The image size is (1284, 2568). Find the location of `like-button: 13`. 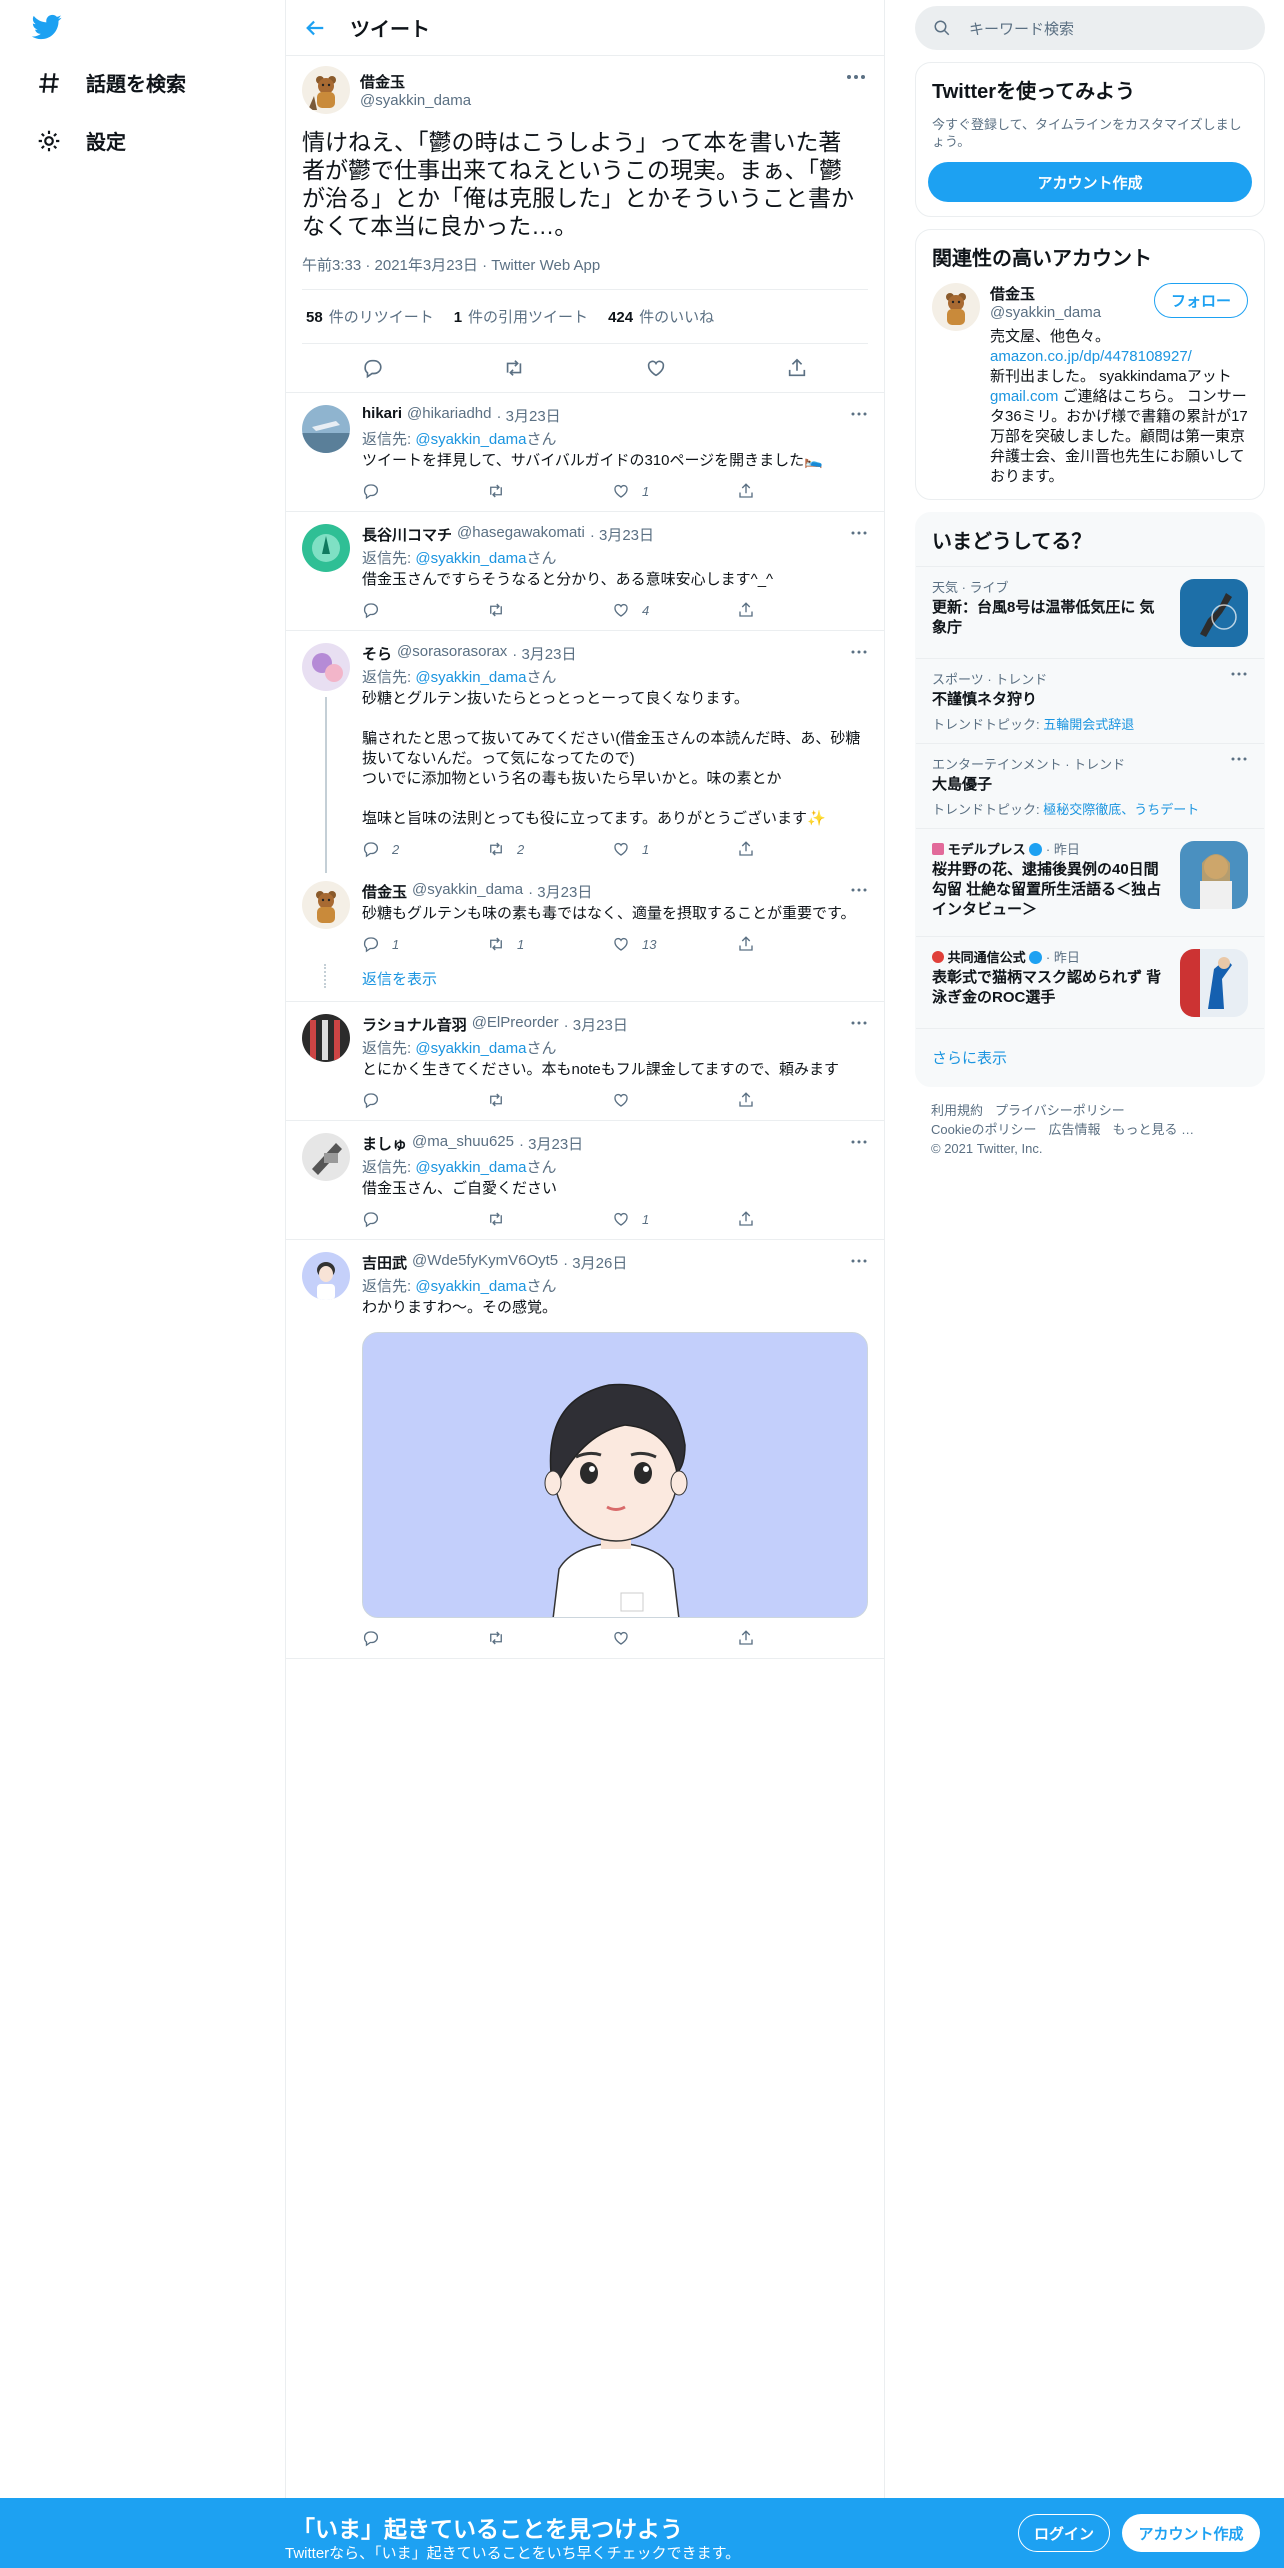

like-button: 13 is located at coordinates (637, 944).